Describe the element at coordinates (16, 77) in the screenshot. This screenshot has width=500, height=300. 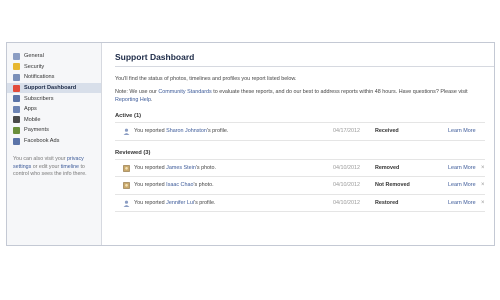
I see `notification-icon` at that location.